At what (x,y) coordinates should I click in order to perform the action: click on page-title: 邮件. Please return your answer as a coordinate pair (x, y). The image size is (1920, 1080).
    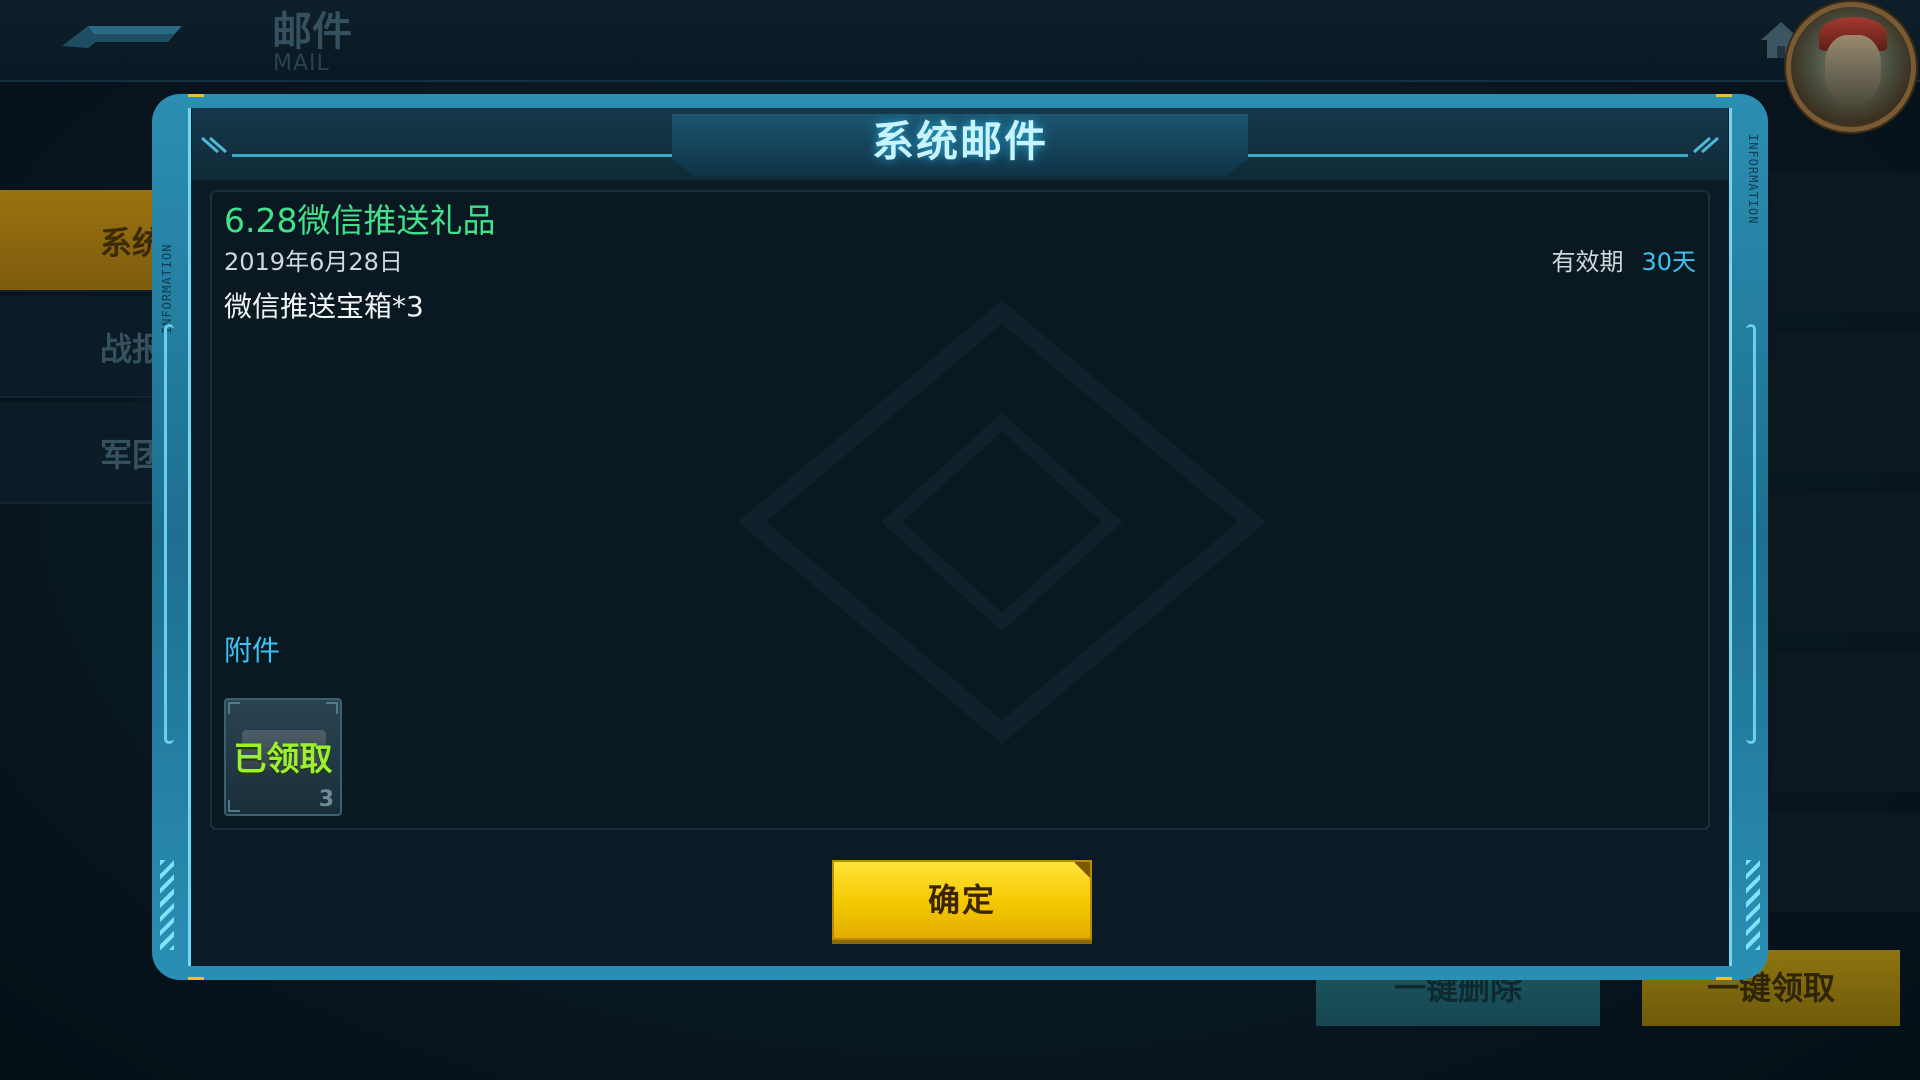
    Looking at the image, I should click on (312, 32).